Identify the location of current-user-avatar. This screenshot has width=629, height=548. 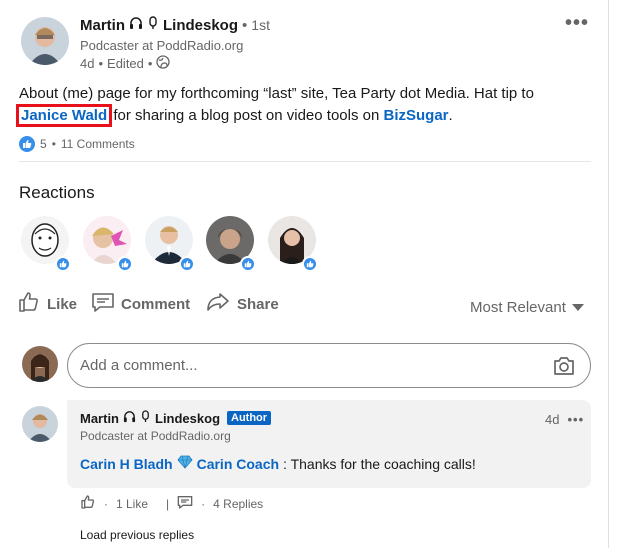
(40, 364).